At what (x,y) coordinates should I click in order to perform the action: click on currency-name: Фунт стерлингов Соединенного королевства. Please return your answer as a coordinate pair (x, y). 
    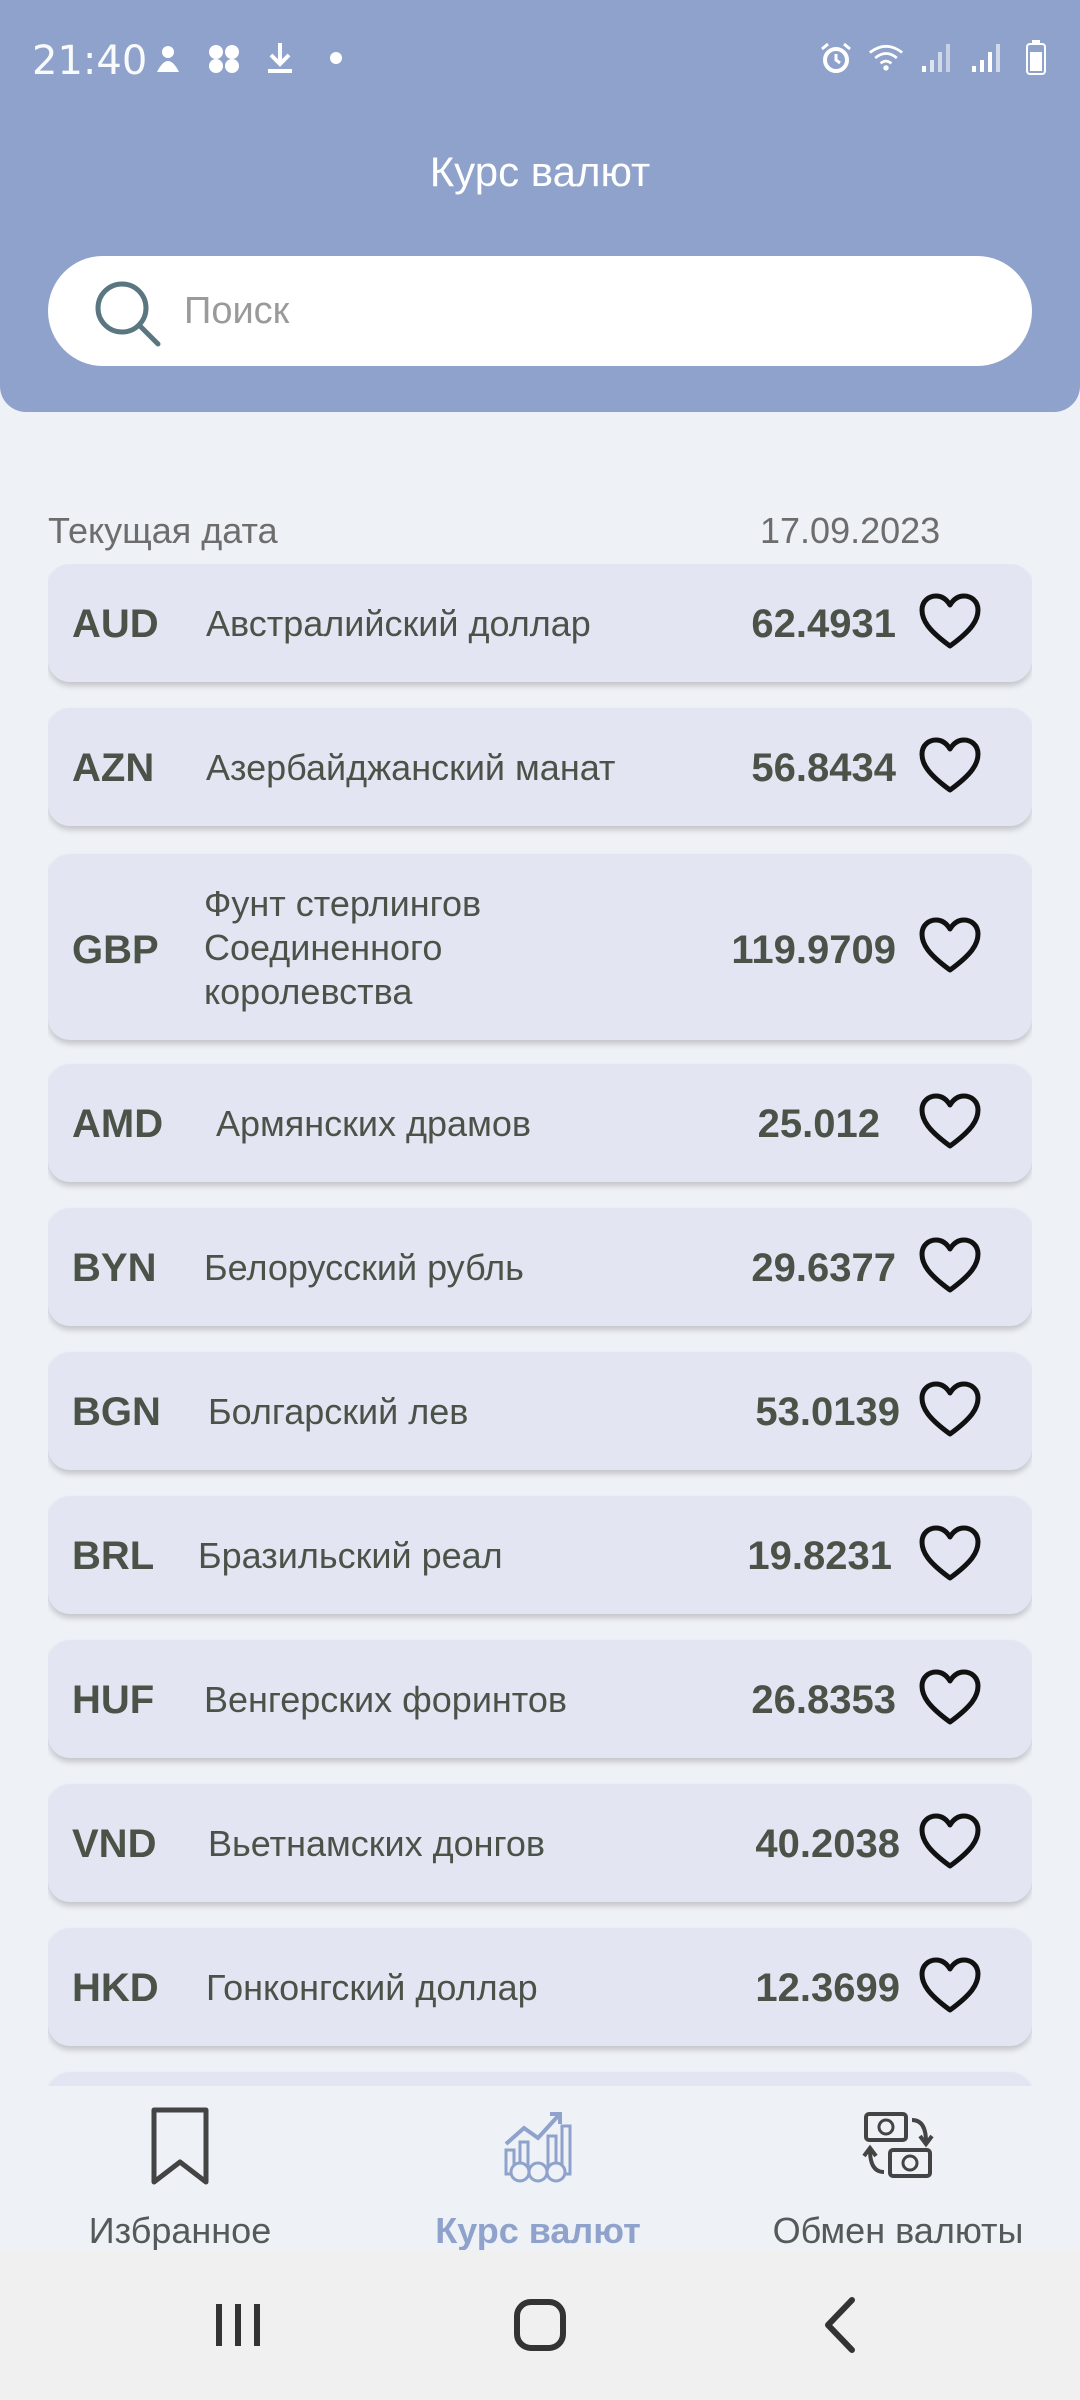
    Looking at the image, I should click on (343, 947).